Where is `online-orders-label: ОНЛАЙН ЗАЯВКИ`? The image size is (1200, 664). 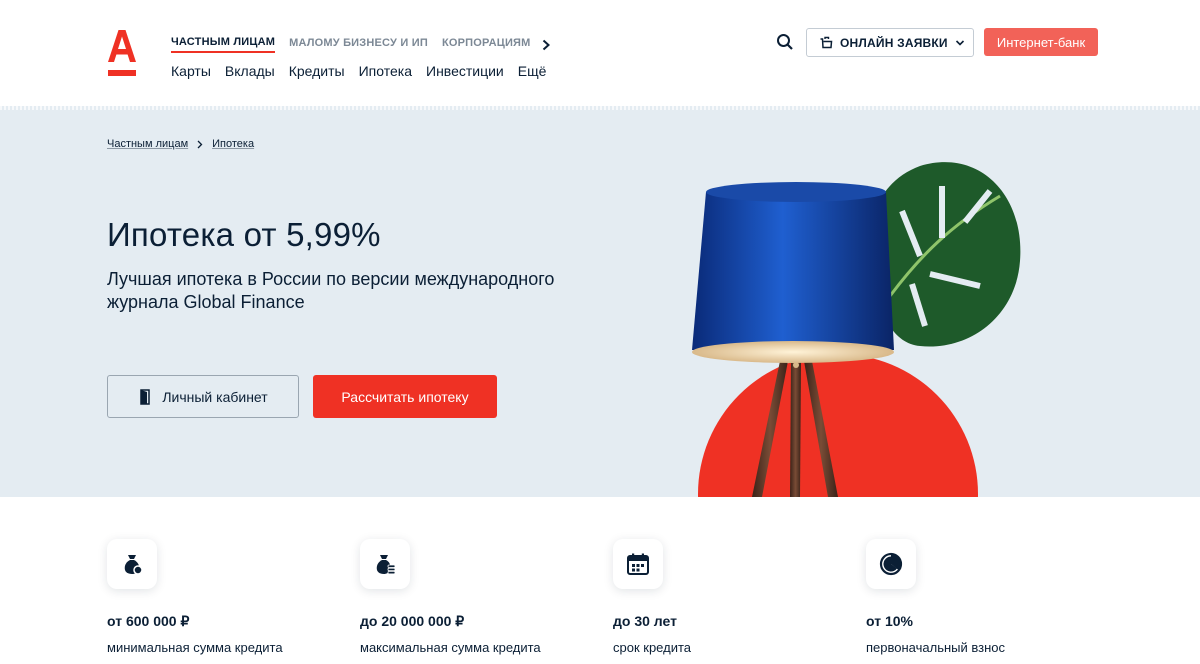
online-orders-label: ОНЛАЙН ЗАЯВКИ is located at coordinates (894, 42).